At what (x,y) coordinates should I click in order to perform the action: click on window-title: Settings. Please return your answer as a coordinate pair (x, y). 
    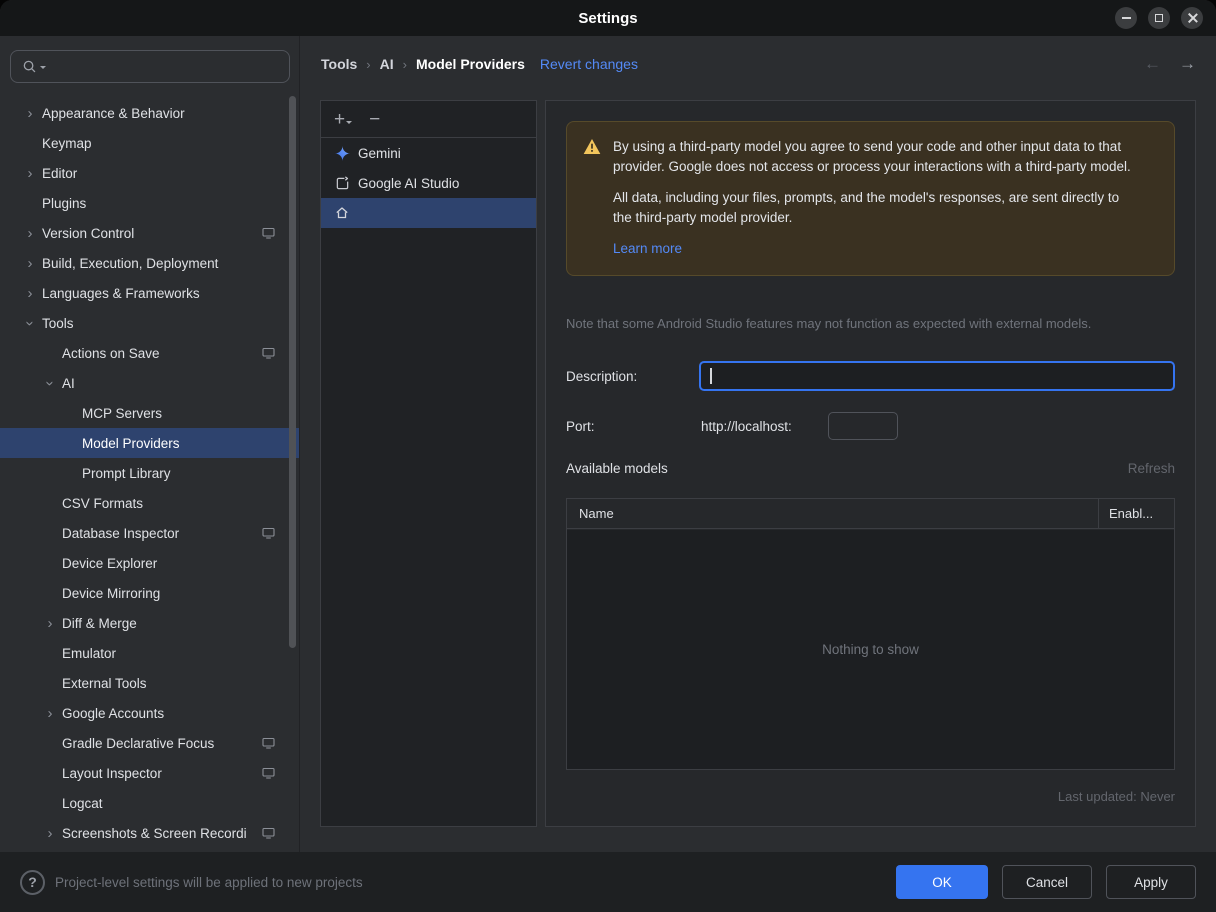
    Looking at the image, I should click on (608, 18).